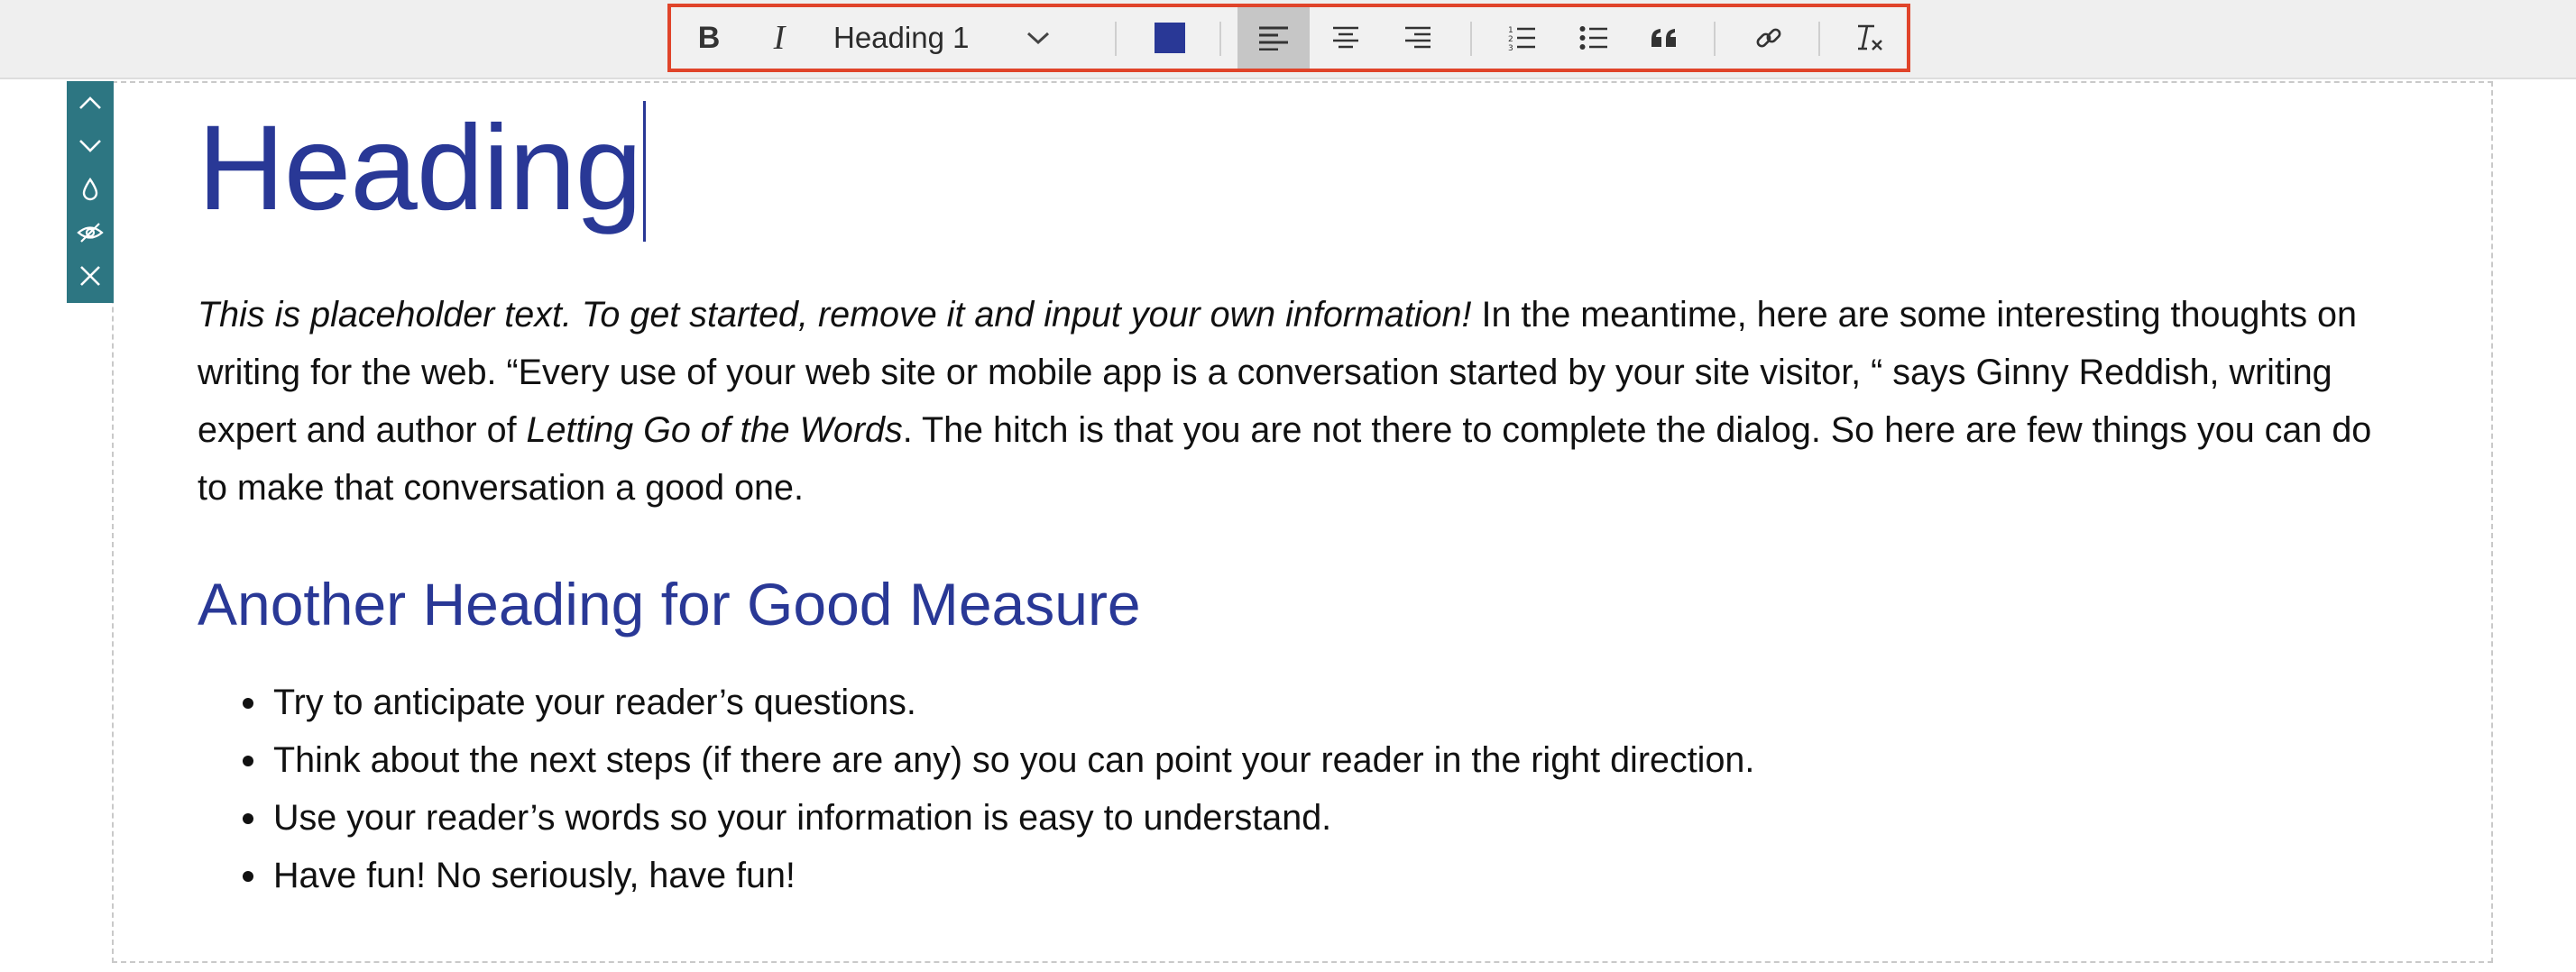  I want to click on svg-text: 1, so click(1510, 30).